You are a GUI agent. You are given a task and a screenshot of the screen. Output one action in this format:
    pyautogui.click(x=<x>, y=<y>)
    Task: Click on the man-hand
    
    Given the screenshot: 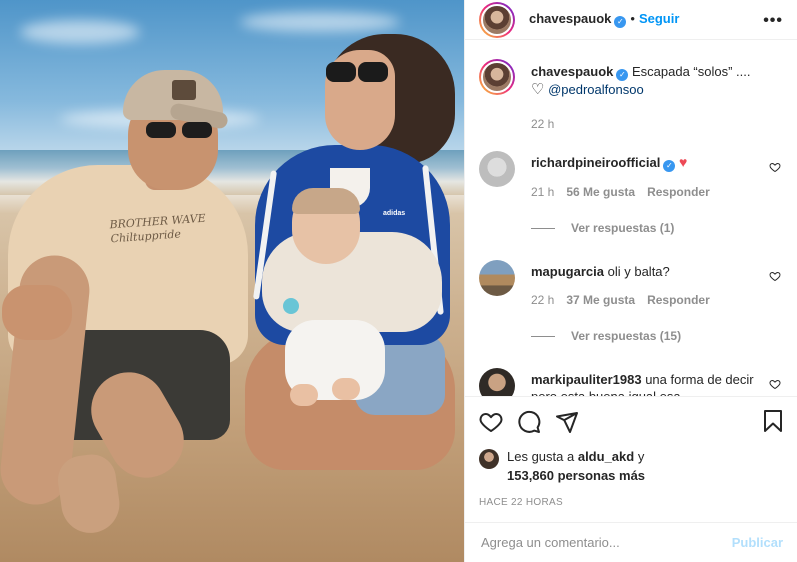 What is the action you would take?
    pyautogui.click(x=37, y=312)
    